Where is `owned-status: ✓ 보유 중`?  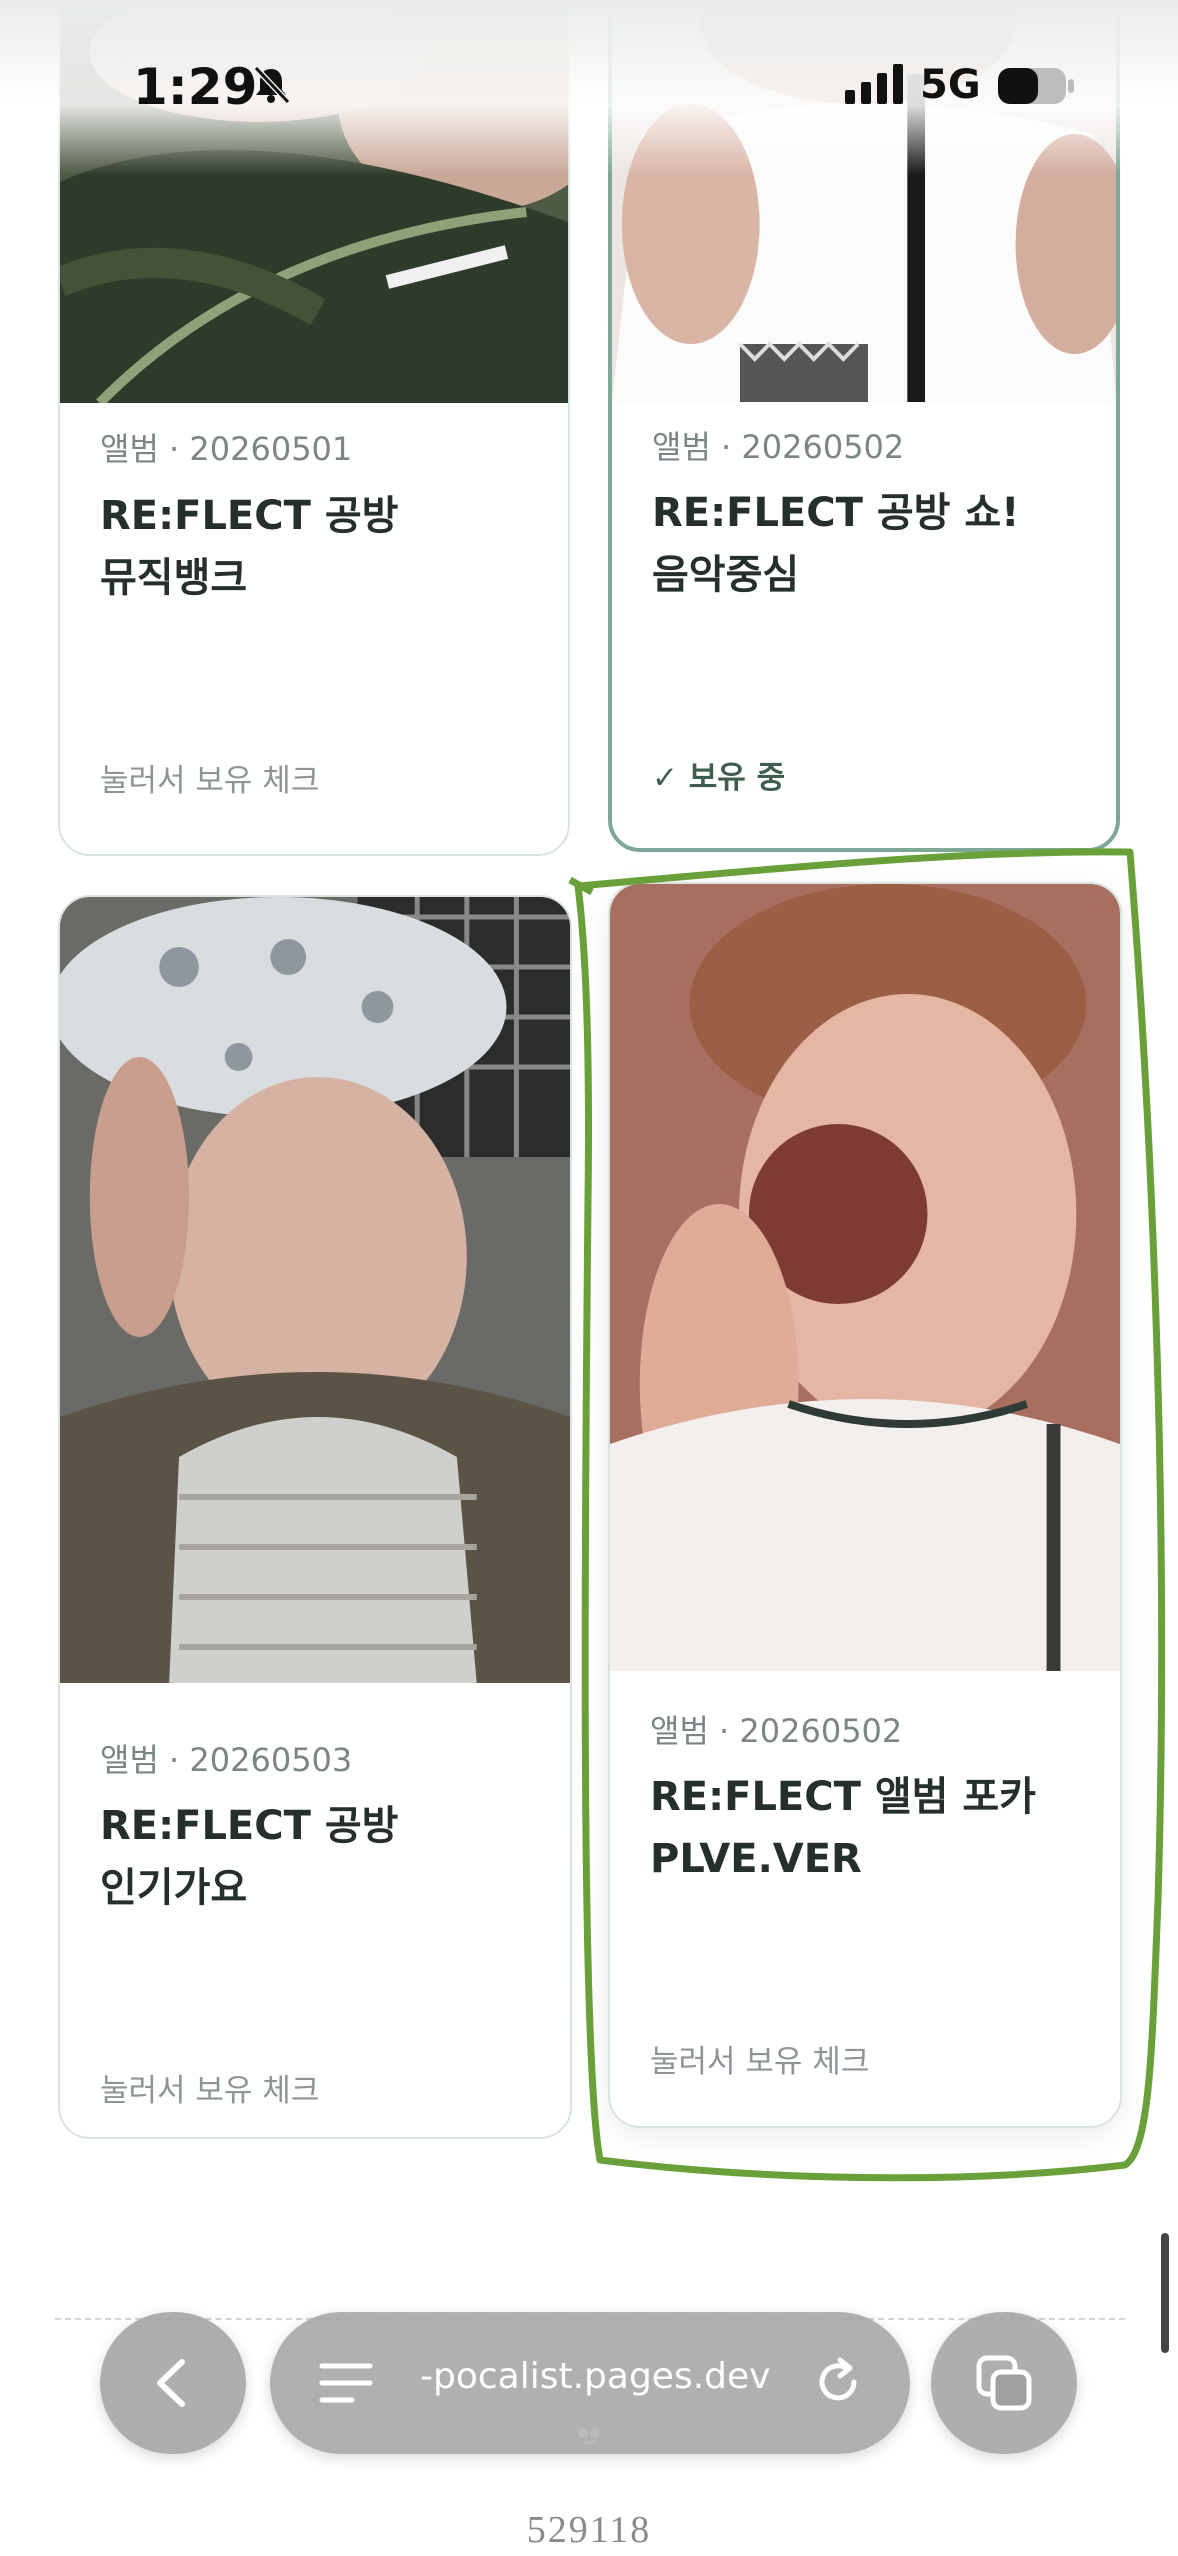 owned-status: ✓ 보유 중 is located at coordinates (719, 778).